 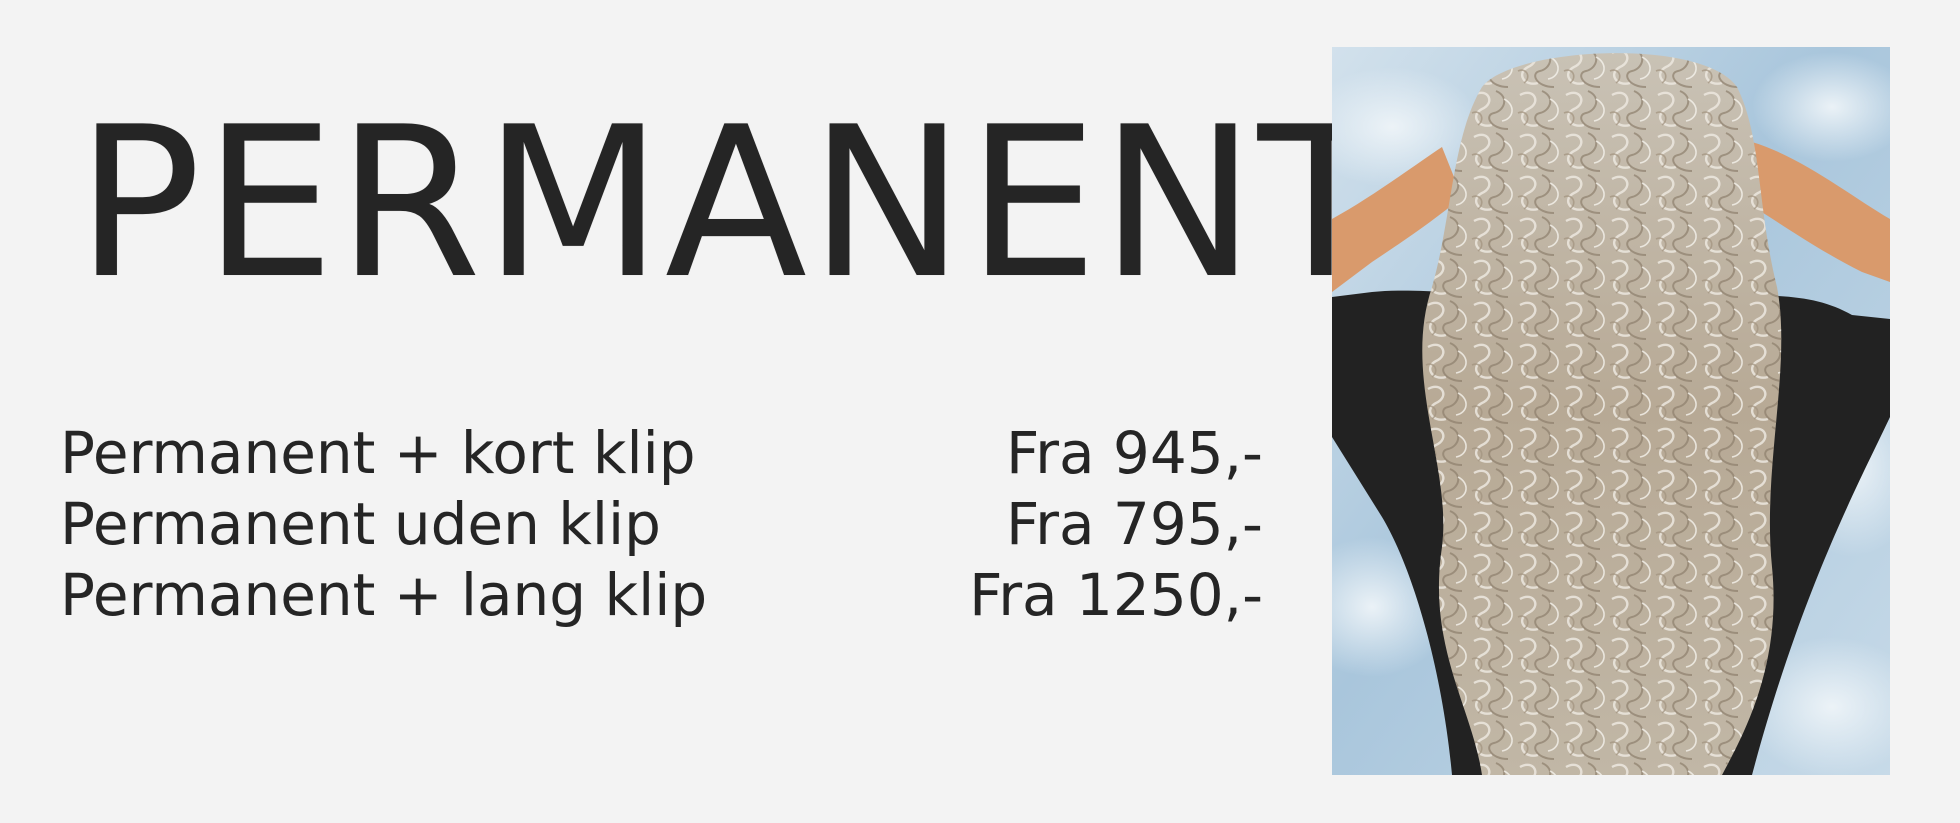 I want to click on service-name: Permanent uden klip, so click(x=360, y=524).